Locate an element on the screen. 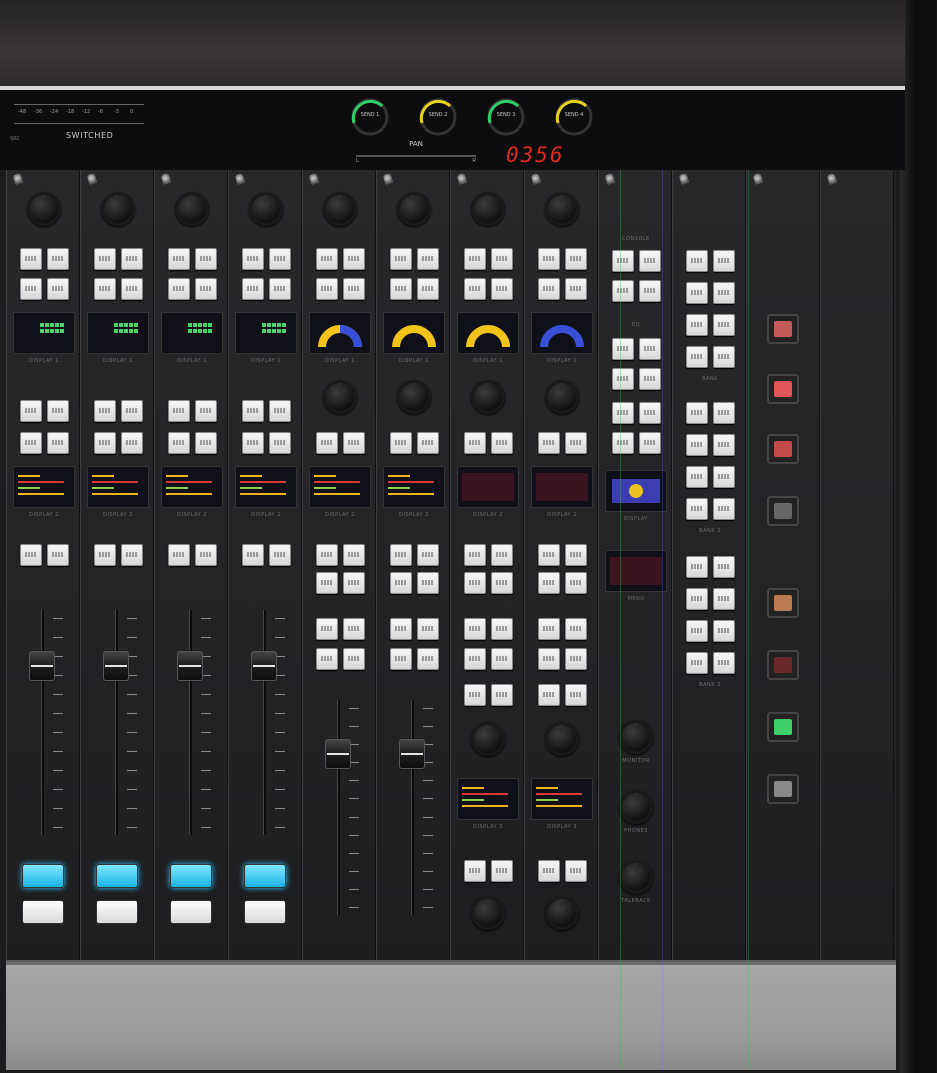  tile-4-icon is located at coordinates (783, 511).